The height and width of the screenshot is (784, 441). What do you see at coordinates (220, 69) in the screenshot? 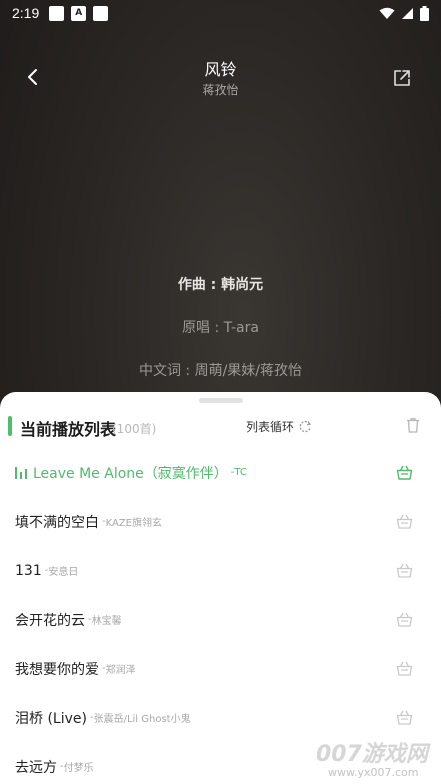
I see `song-title: 风铃` at bounding box center [220, 69].